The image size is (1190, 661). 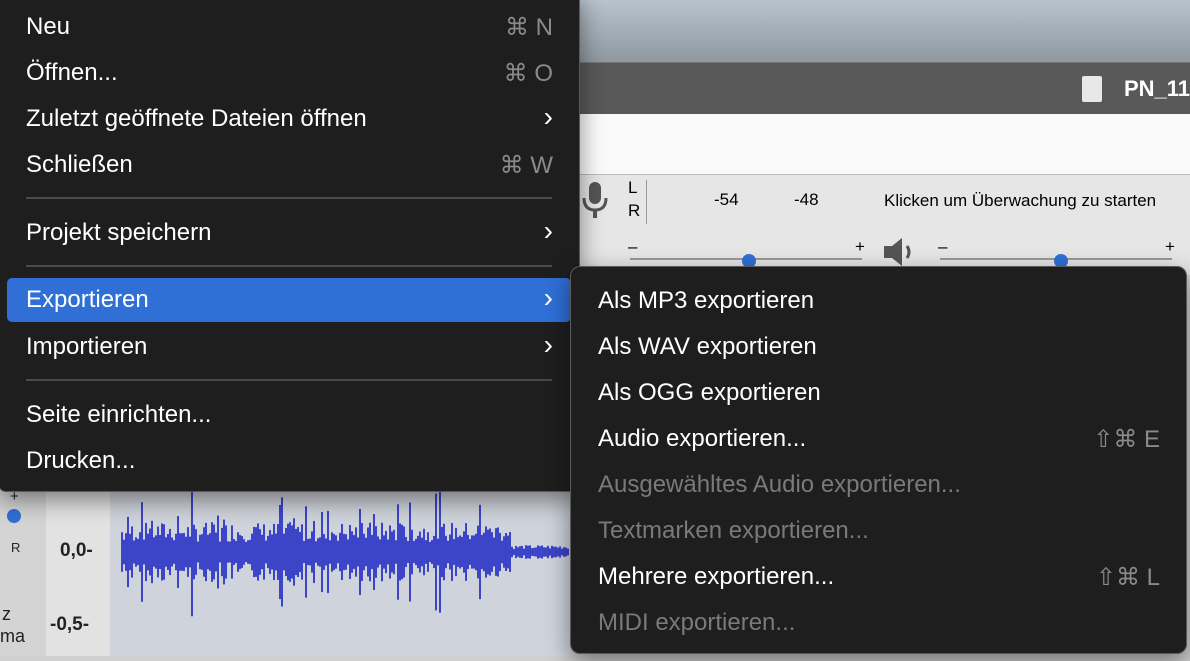 What do you see at coordinates (706, 300) in the screenshot?
I see `menu-item-label: Als MP3 exportieren` at bounding box center [706, 300].